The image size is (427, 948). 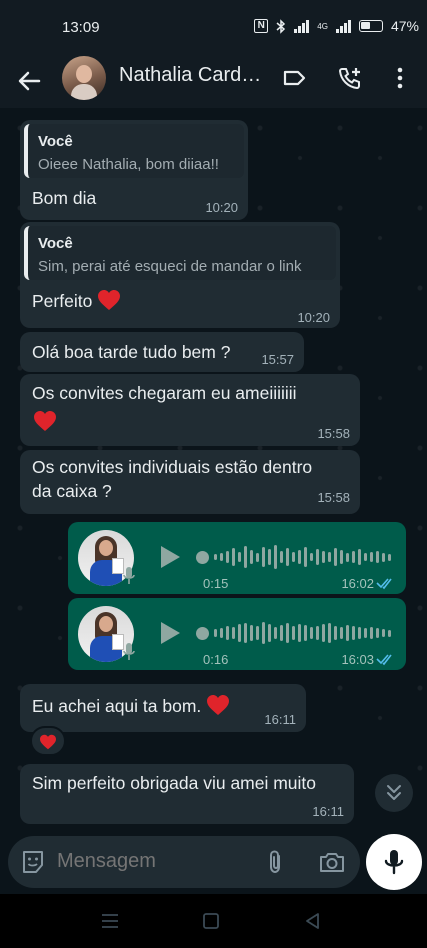 I want to click on message-bubble-incoming: Eu achei aqui ta bom. 16:11, so click(x=163, y=708).